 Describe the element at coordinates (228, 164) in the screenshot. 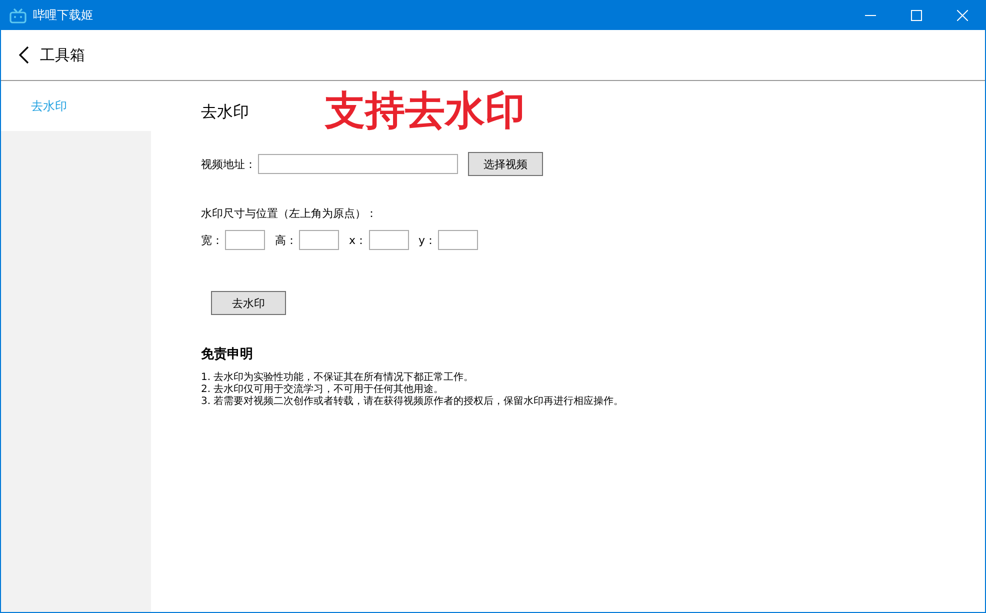

I see `field-label: 视频地址：` at that location.